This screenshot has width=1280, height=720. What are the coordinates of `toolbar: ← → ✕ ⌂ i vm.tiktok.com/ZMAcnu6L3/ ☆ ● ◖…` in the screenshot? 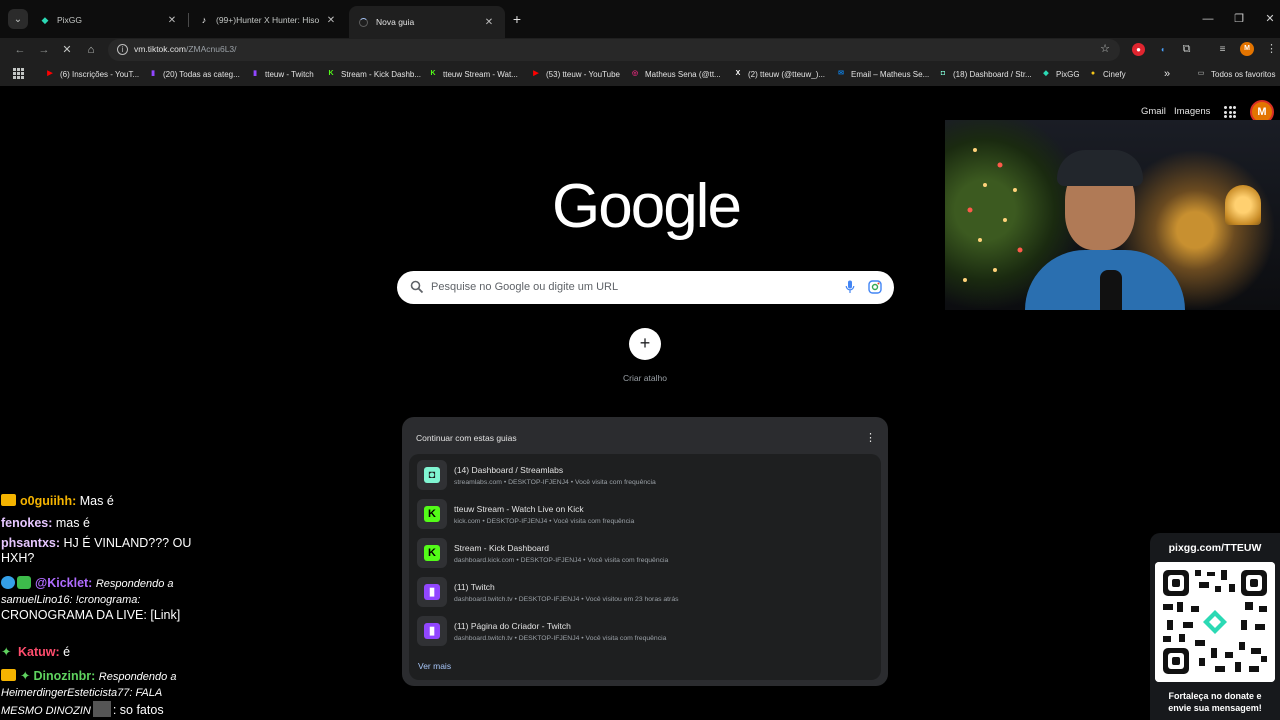 It's located at (640, 50).